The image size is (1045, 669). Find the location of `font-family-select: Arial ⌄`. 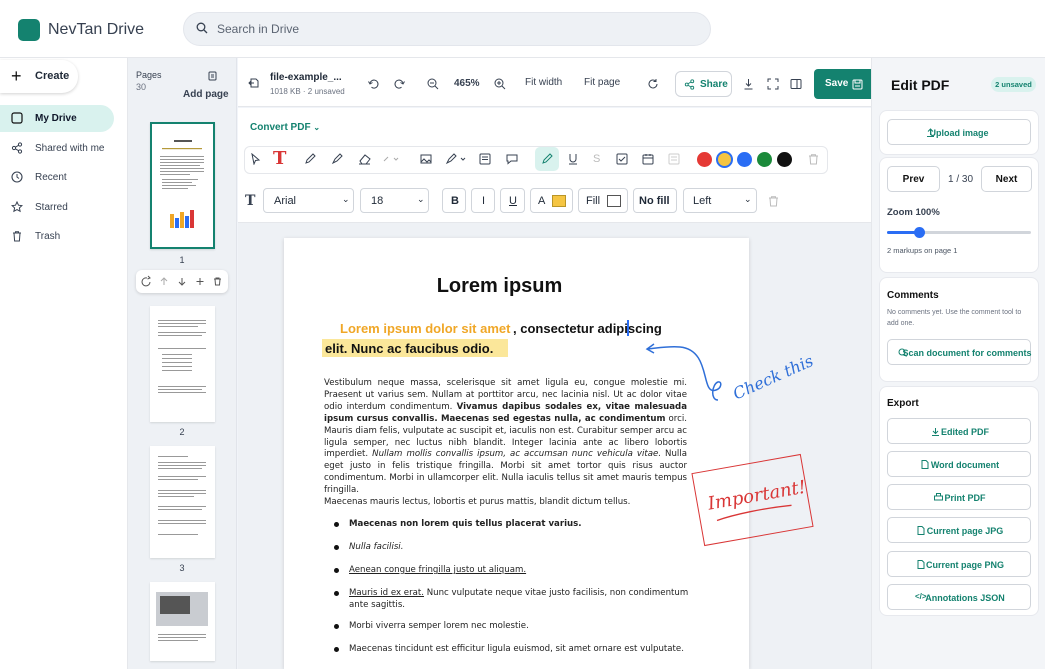

font-family-select: Arial ⌄ is located at coordinates (308, 200).